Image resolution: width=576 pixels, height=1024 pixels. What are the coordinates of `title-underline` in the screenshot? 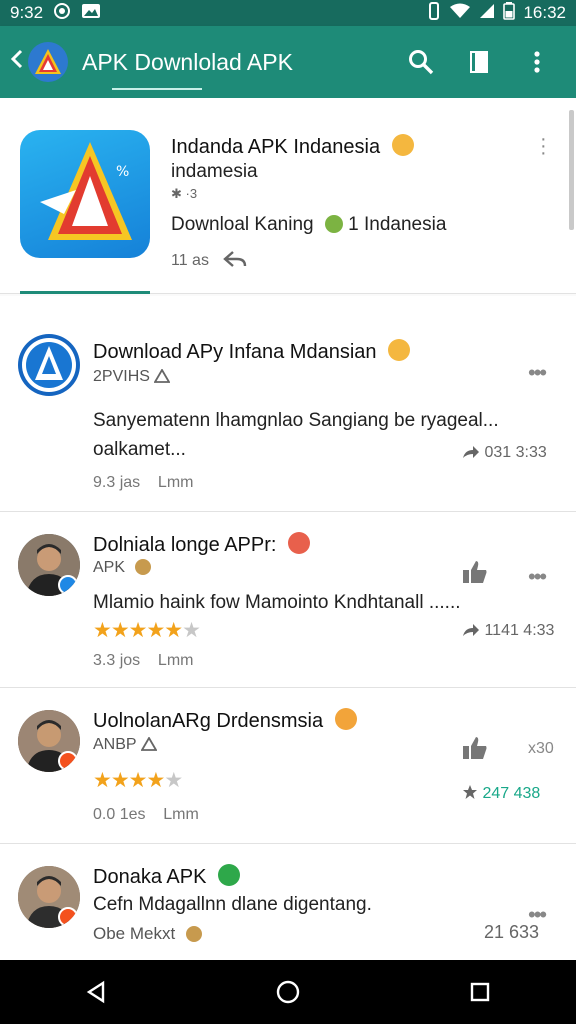 It's located at (157, 89).